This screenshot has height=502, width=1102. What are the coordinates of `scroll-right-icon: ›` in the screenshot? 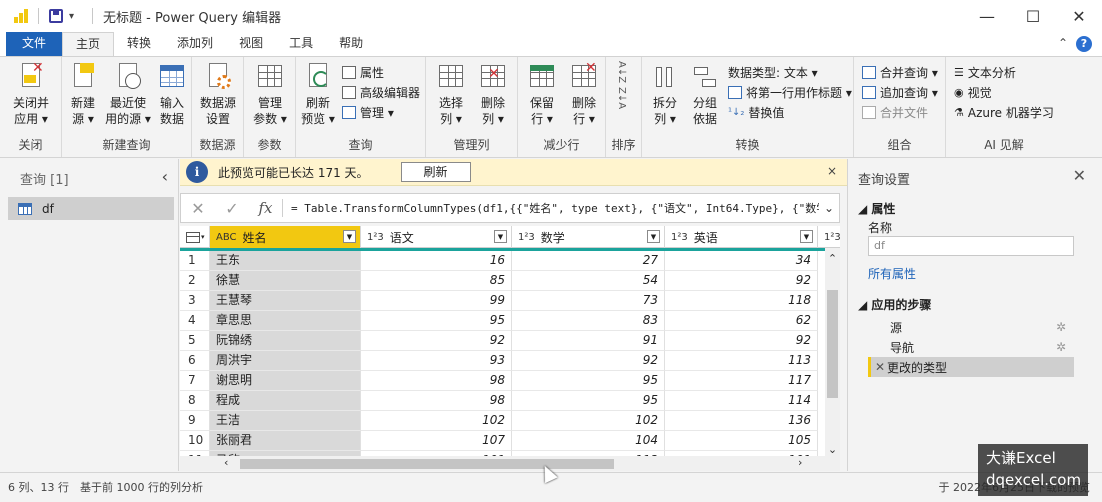 It's located at (800, 462).